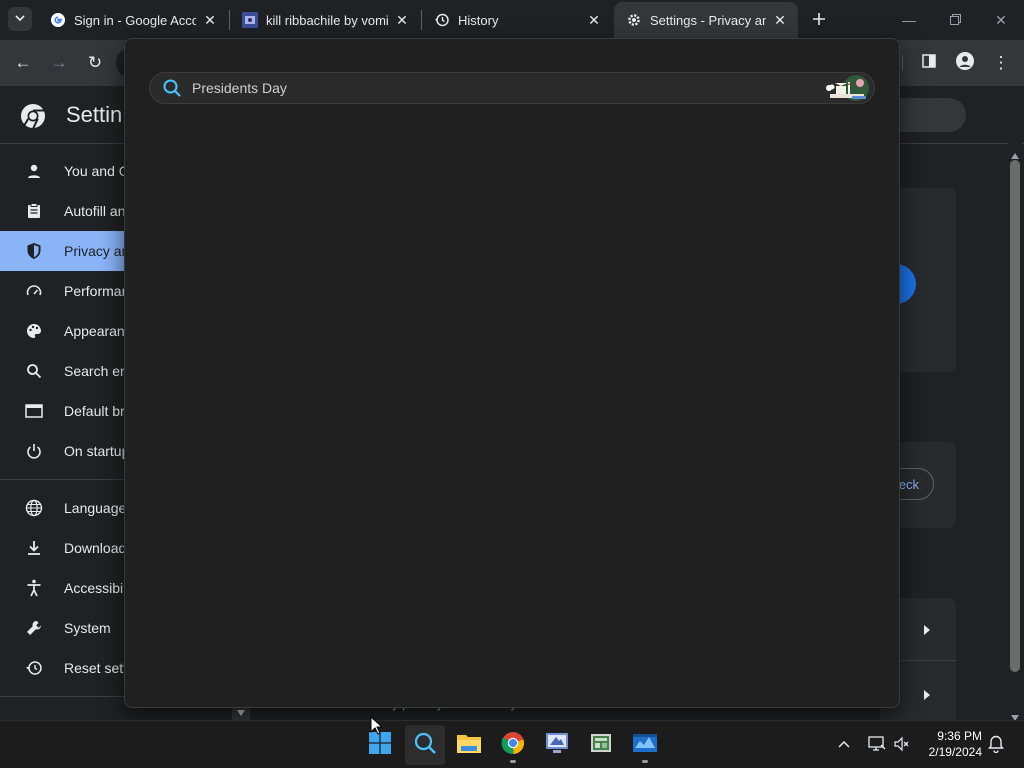  I want to click on reload-button: ↻, so click(95, 63).